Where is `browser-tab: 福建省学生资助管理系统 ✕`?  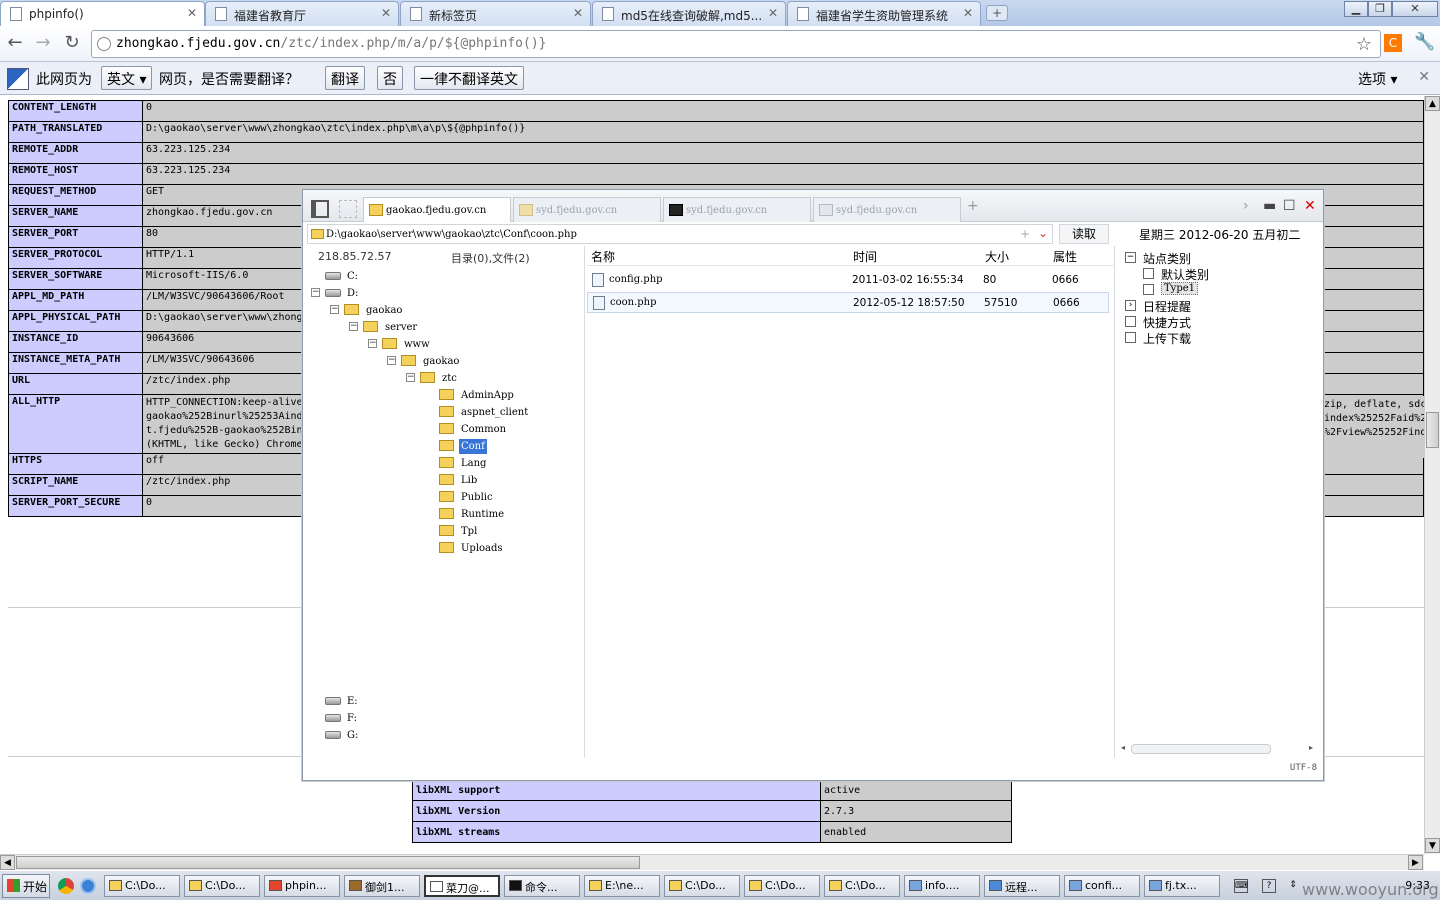
browser-tab: 福建省学生资助管理系统 ✕ is located at coordinates (884, 13).